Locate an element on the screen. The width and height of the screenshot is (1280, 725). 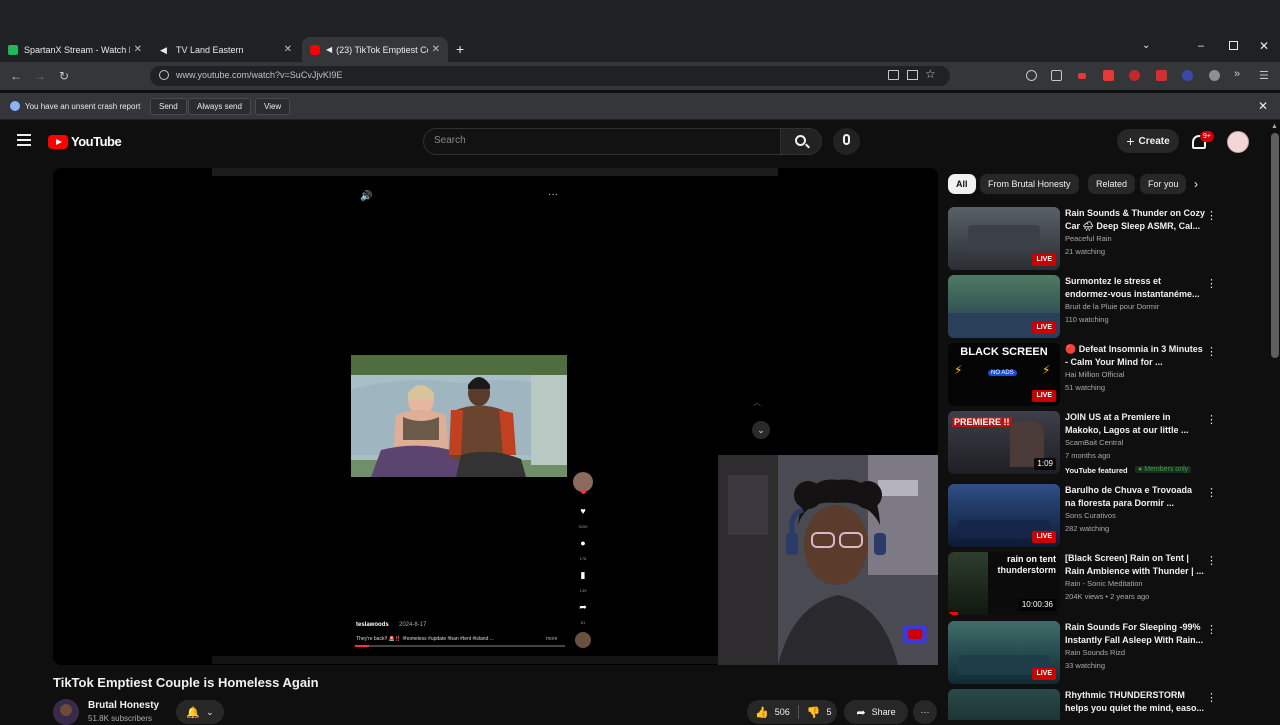
tab-search-chevron-down-icon: ⌄ is located at coordinates (1146, 45).